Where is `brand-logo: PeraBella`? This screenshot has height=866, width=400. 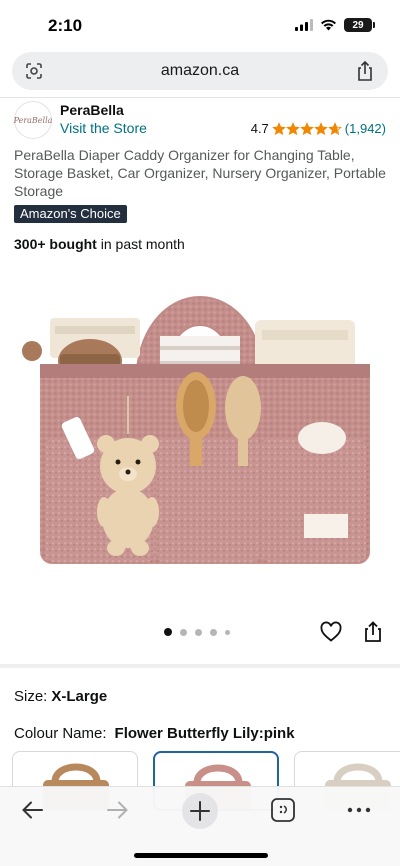 brand-logo: PeraBella is located at coordinates (33, 120).